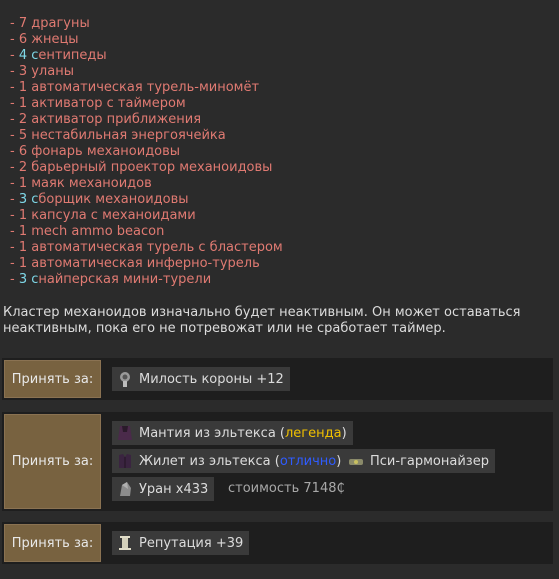 Image resolution: width=559 pixels, height=579 pixels. I want to click on reward-goodwill: Милость короны +12, so click(201, 379).